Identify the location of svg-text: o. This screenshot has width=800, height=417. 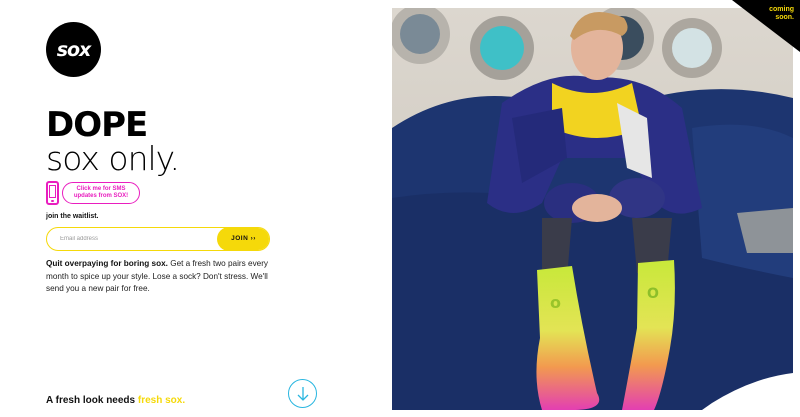
(555, 302).